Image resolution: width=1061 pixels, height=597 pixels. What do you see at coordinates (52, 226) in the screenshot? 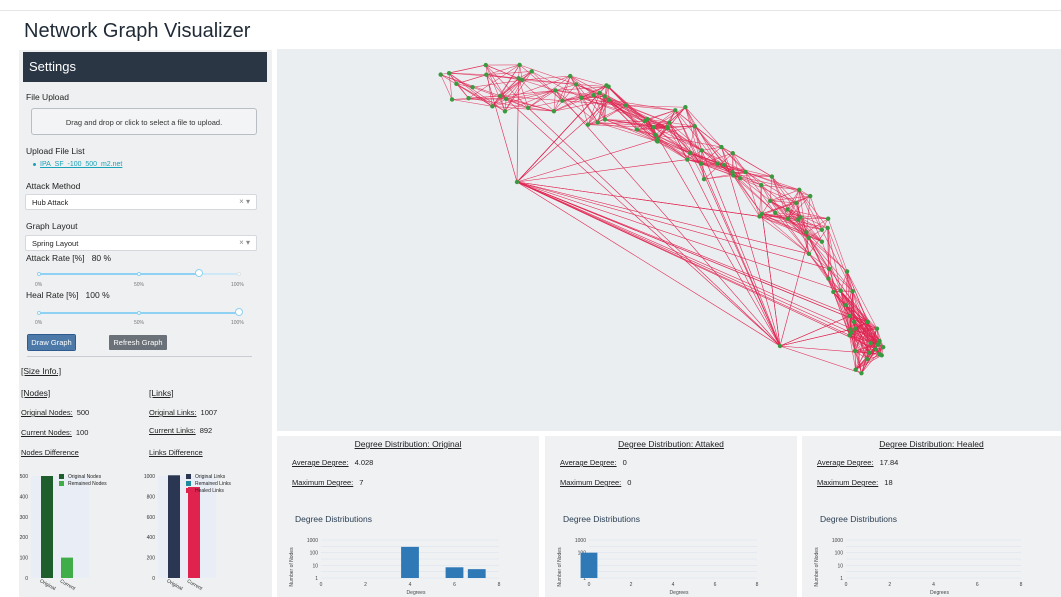
I see `graph-layout-label: Graph Layout` at bounding box center [52, 226].